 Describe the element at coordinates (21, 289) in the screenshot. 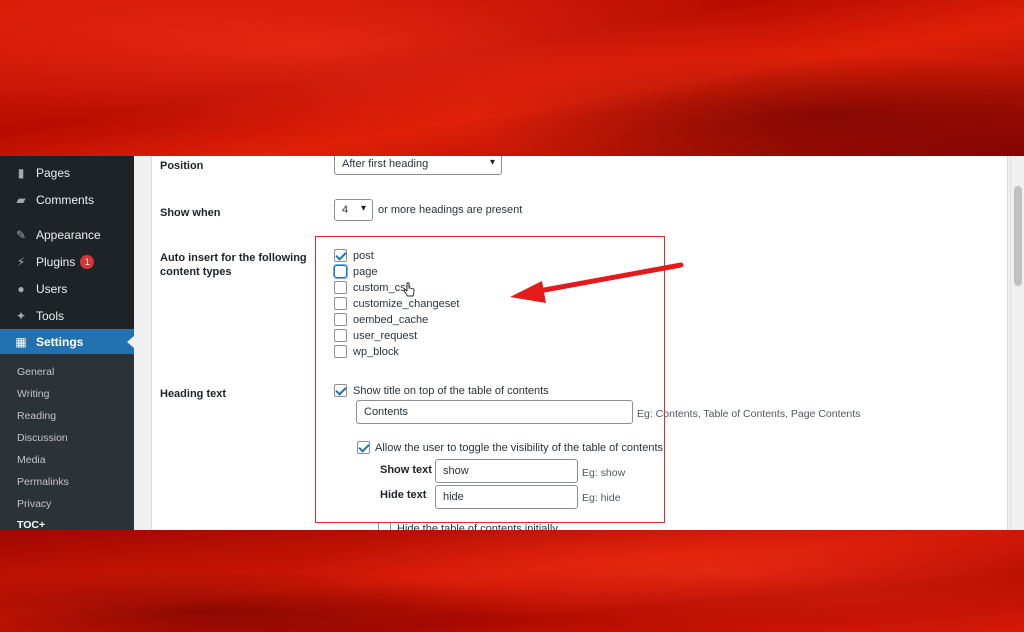

I see `users-icon: ●` at that location.